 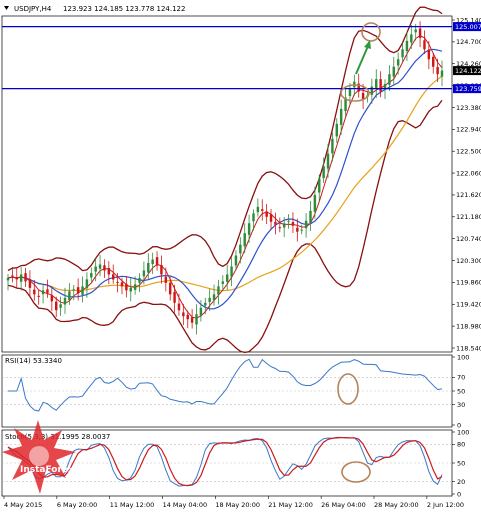 What do you see at coordinates (468, 71) in the screenshot?
I see `current-price-label: 124.122` at bounding box center [468, 71].